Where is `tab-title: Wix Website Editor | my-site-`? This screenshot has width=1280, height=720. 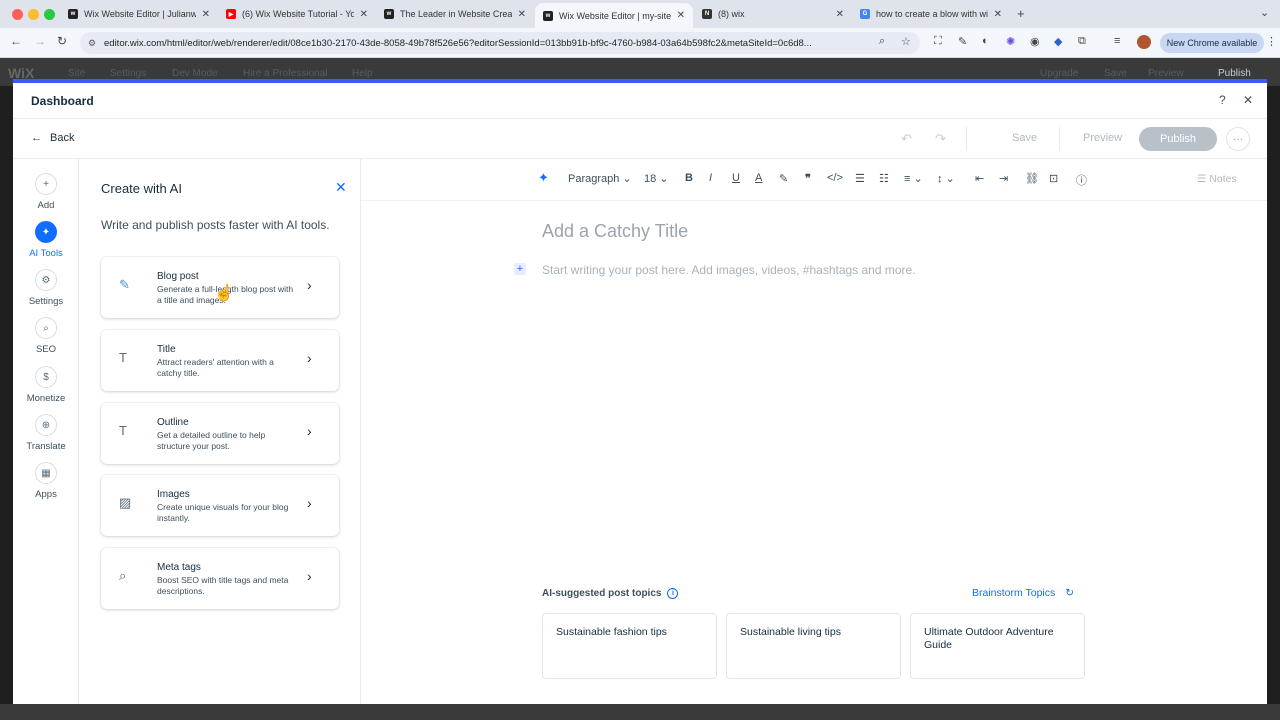
tab-title: Wix Website Editor | my-site- is located at coordinates (615, 15).